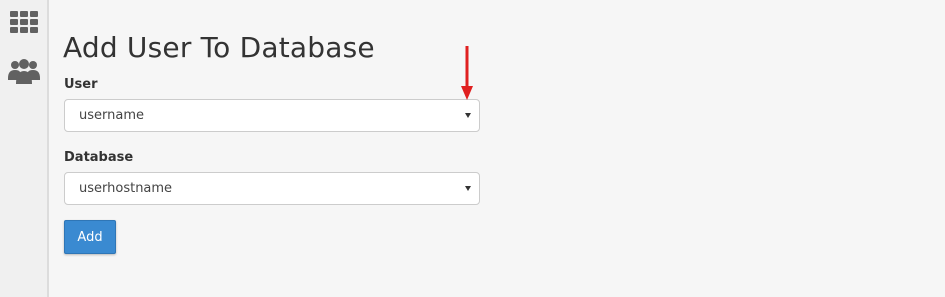 This screenshot has width=945, height=297. I want to click on sidebar, so click(24, 148).